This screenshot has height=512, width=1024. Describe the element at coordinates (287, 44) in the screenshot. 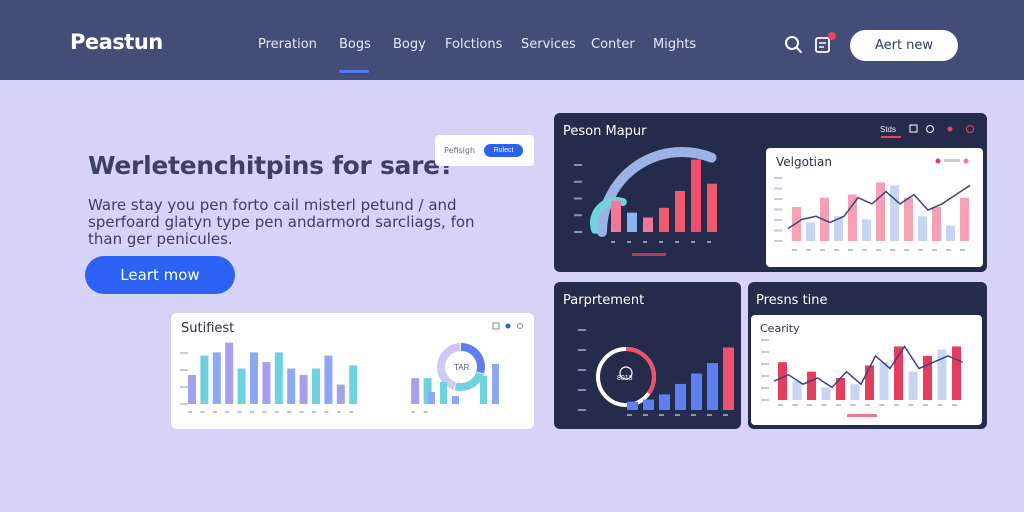

I see `nav-item-preration: Preration` at that location.